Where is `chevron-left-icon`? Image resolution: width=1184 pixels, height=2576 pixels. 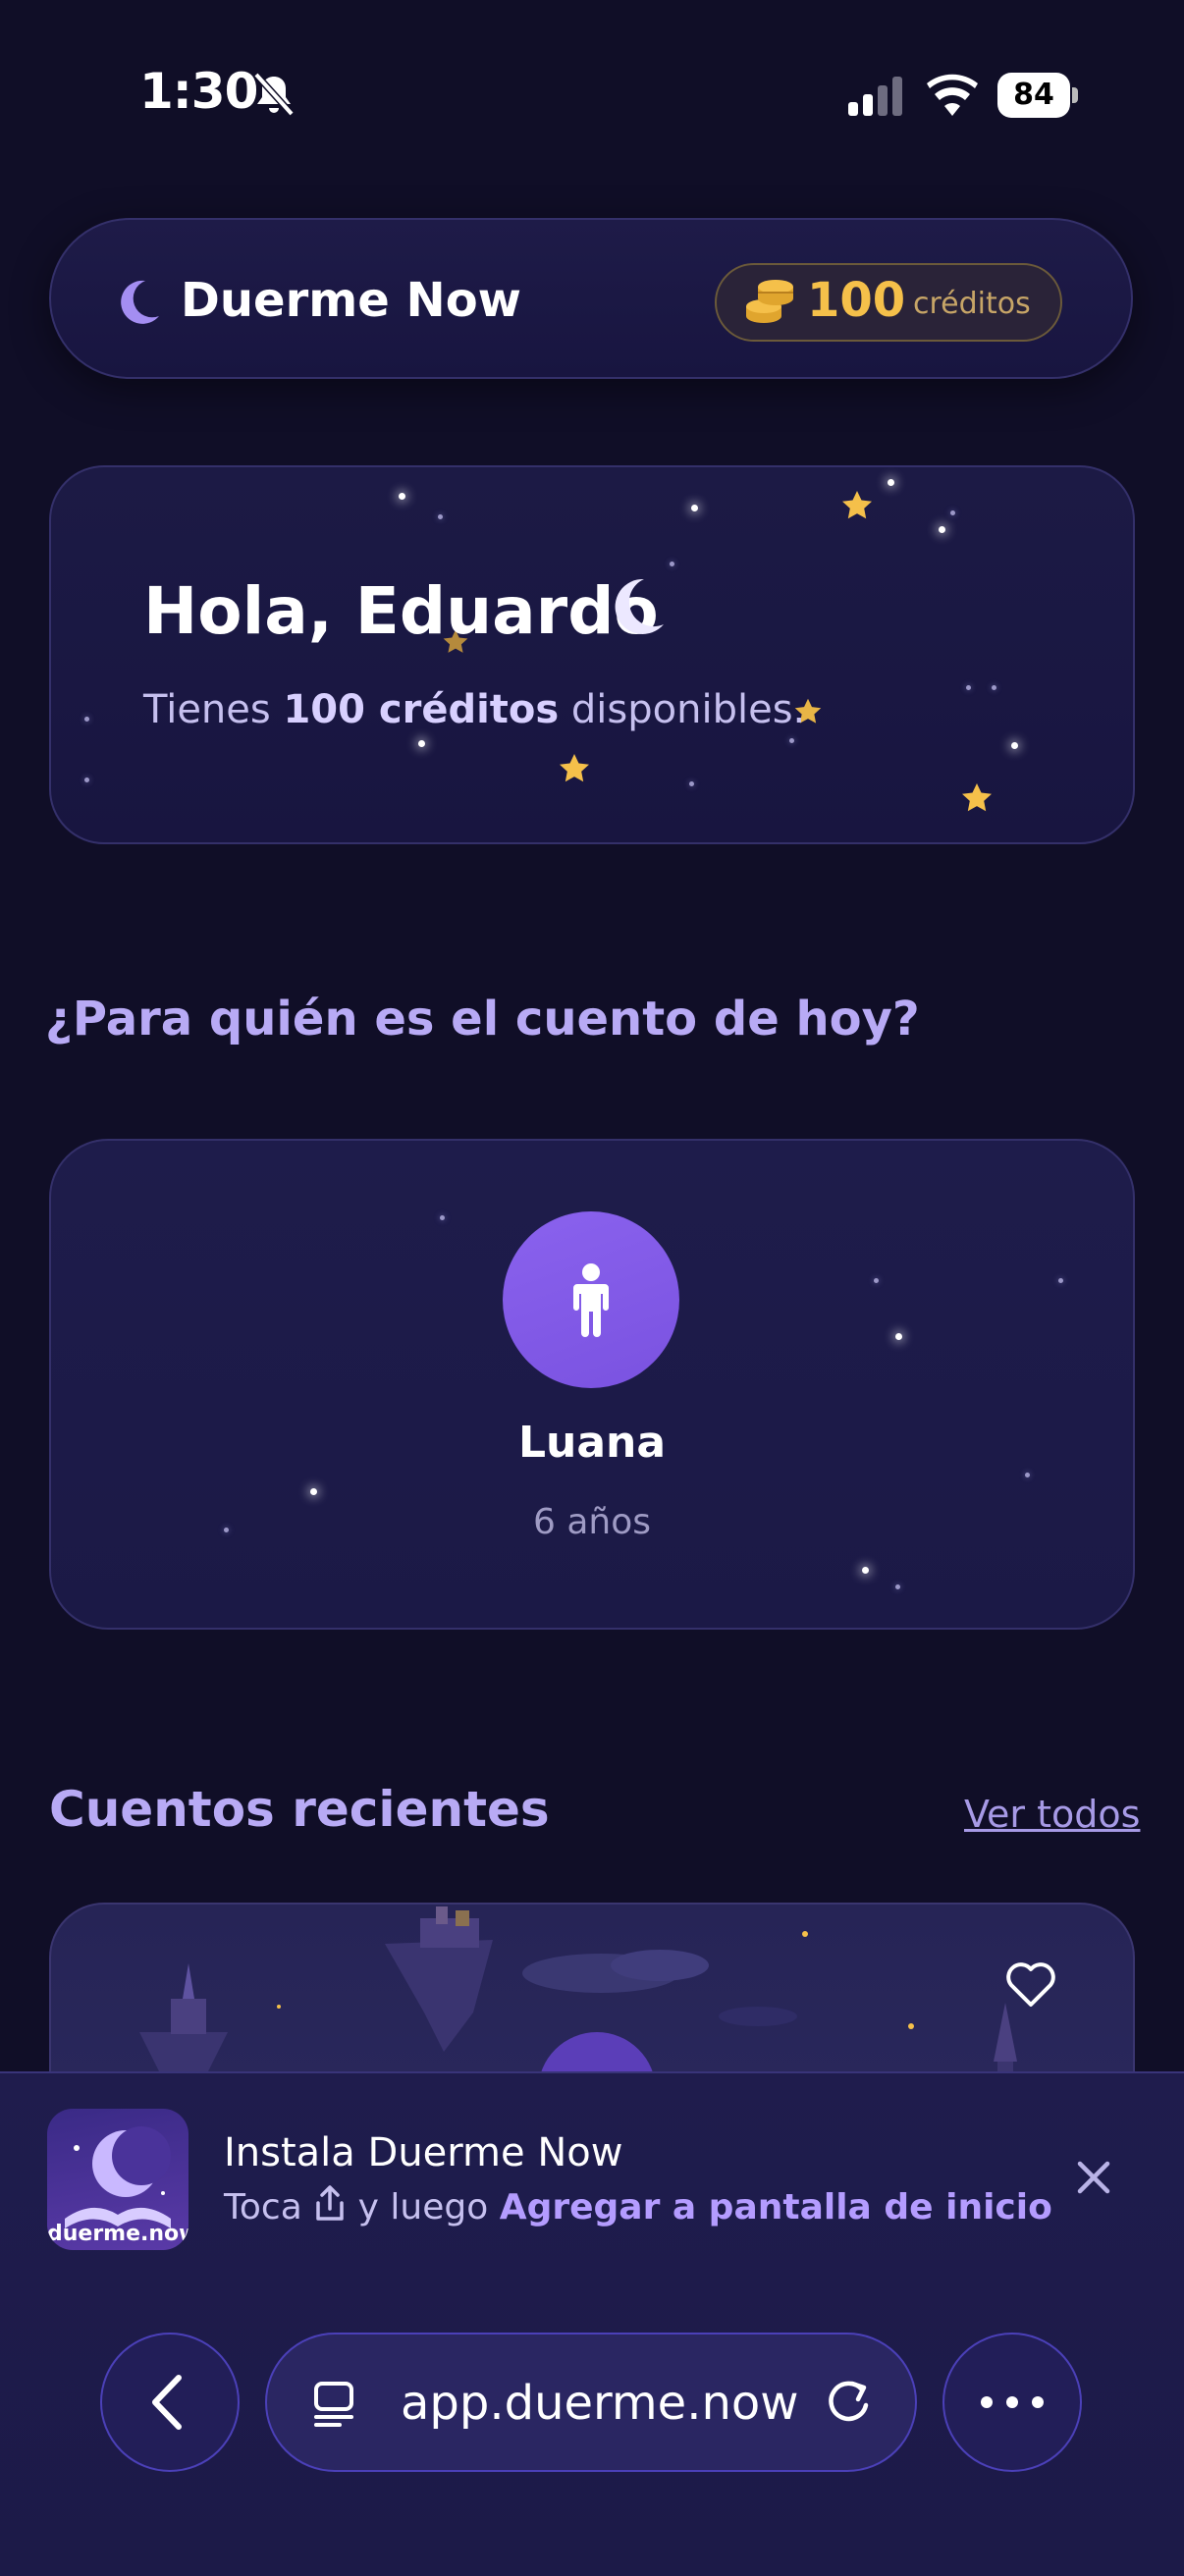
chevron-left-icon is located at coordinates (167, 2402).